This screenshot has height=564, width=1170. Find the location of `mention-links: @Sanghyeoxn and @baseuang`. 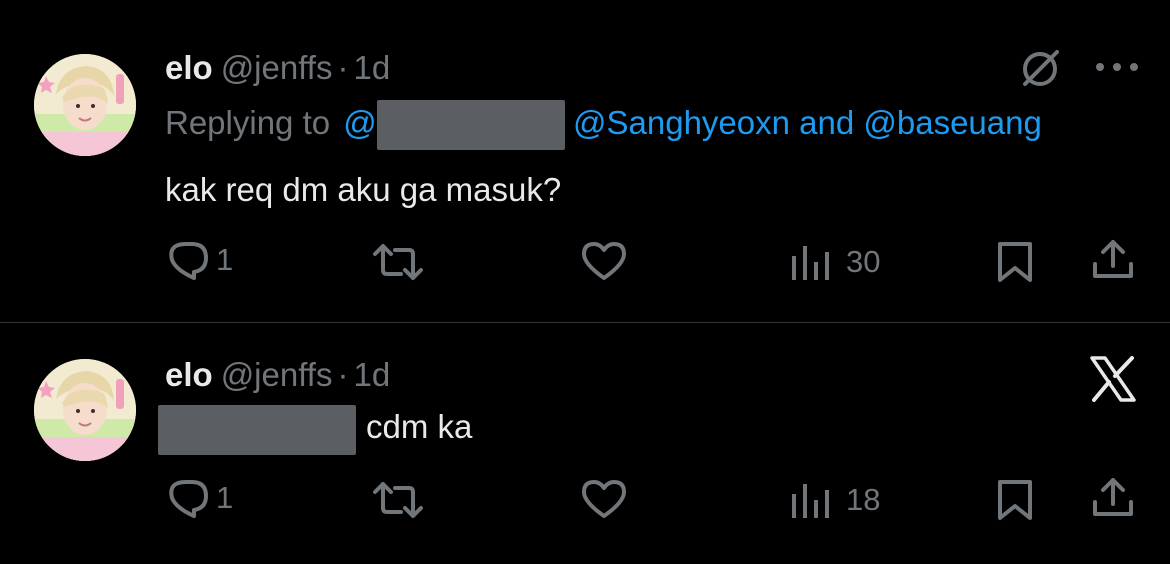

mention-links: @Sanghyeoxn and @baseuang is located at coordinates (807, 122).